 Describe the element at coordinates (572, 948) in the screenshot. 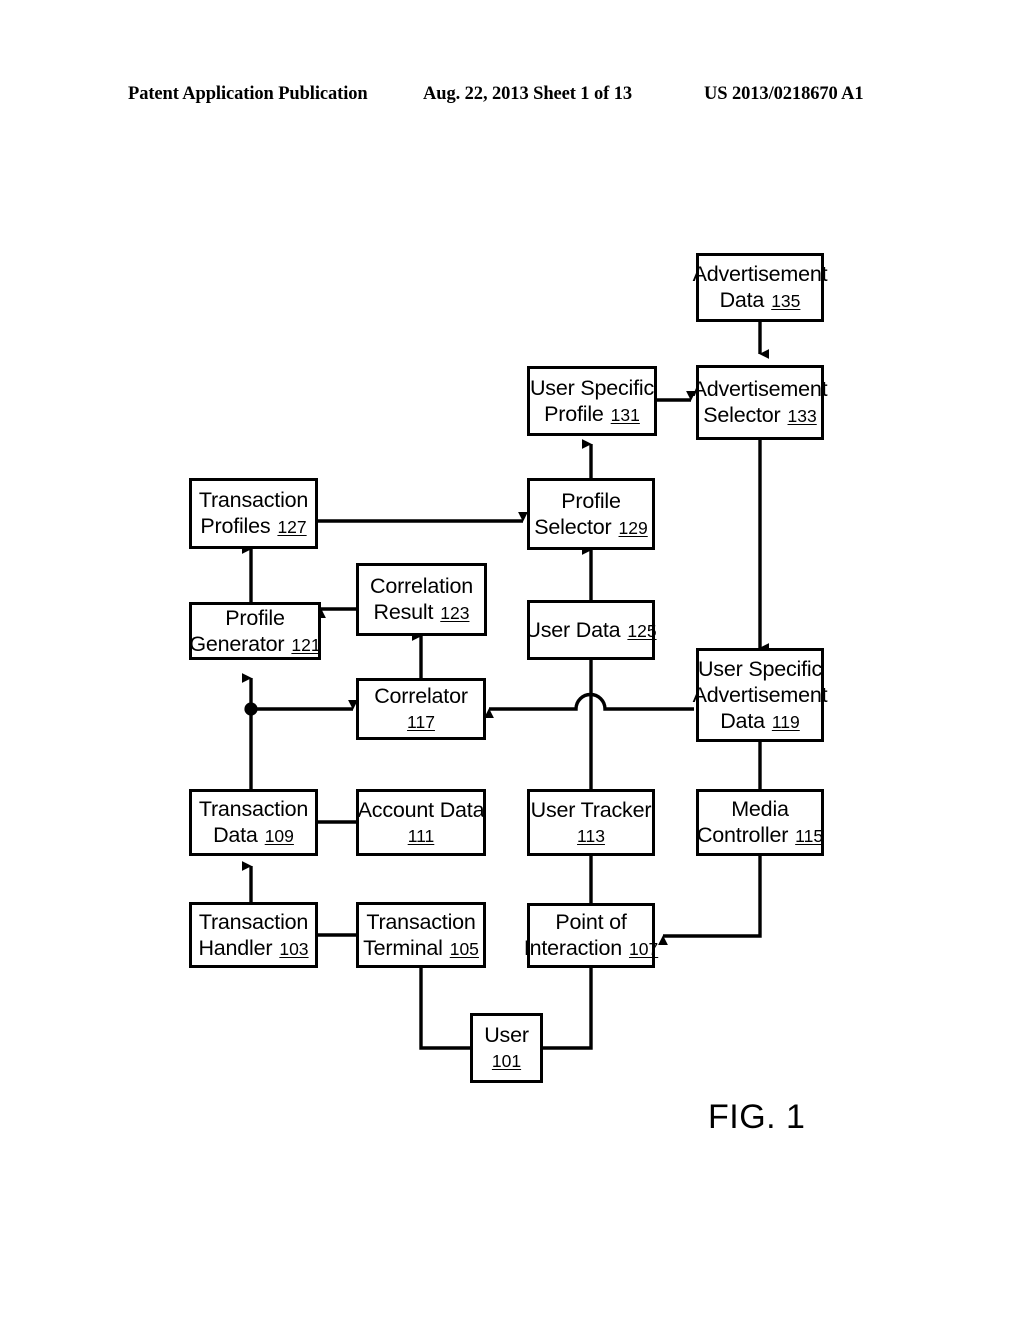

I see `node-point-of-interaction-line2-text: Interaction` at that location.